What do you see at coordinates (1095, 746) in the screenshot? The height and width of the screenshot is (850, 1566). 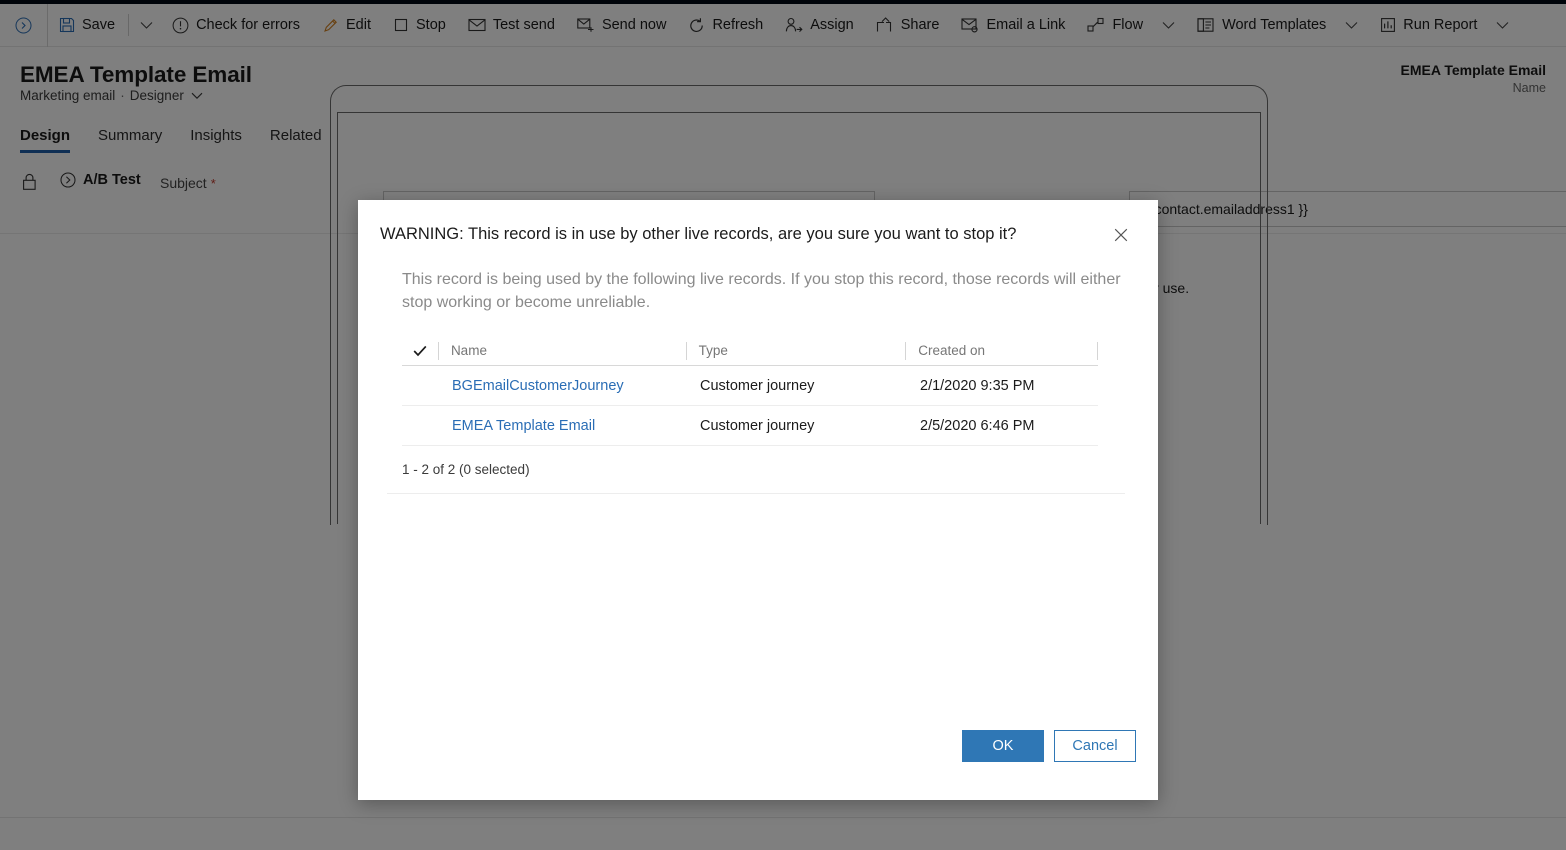 I see `cancel-button: Cancel` at bounding box center [1095, 746].